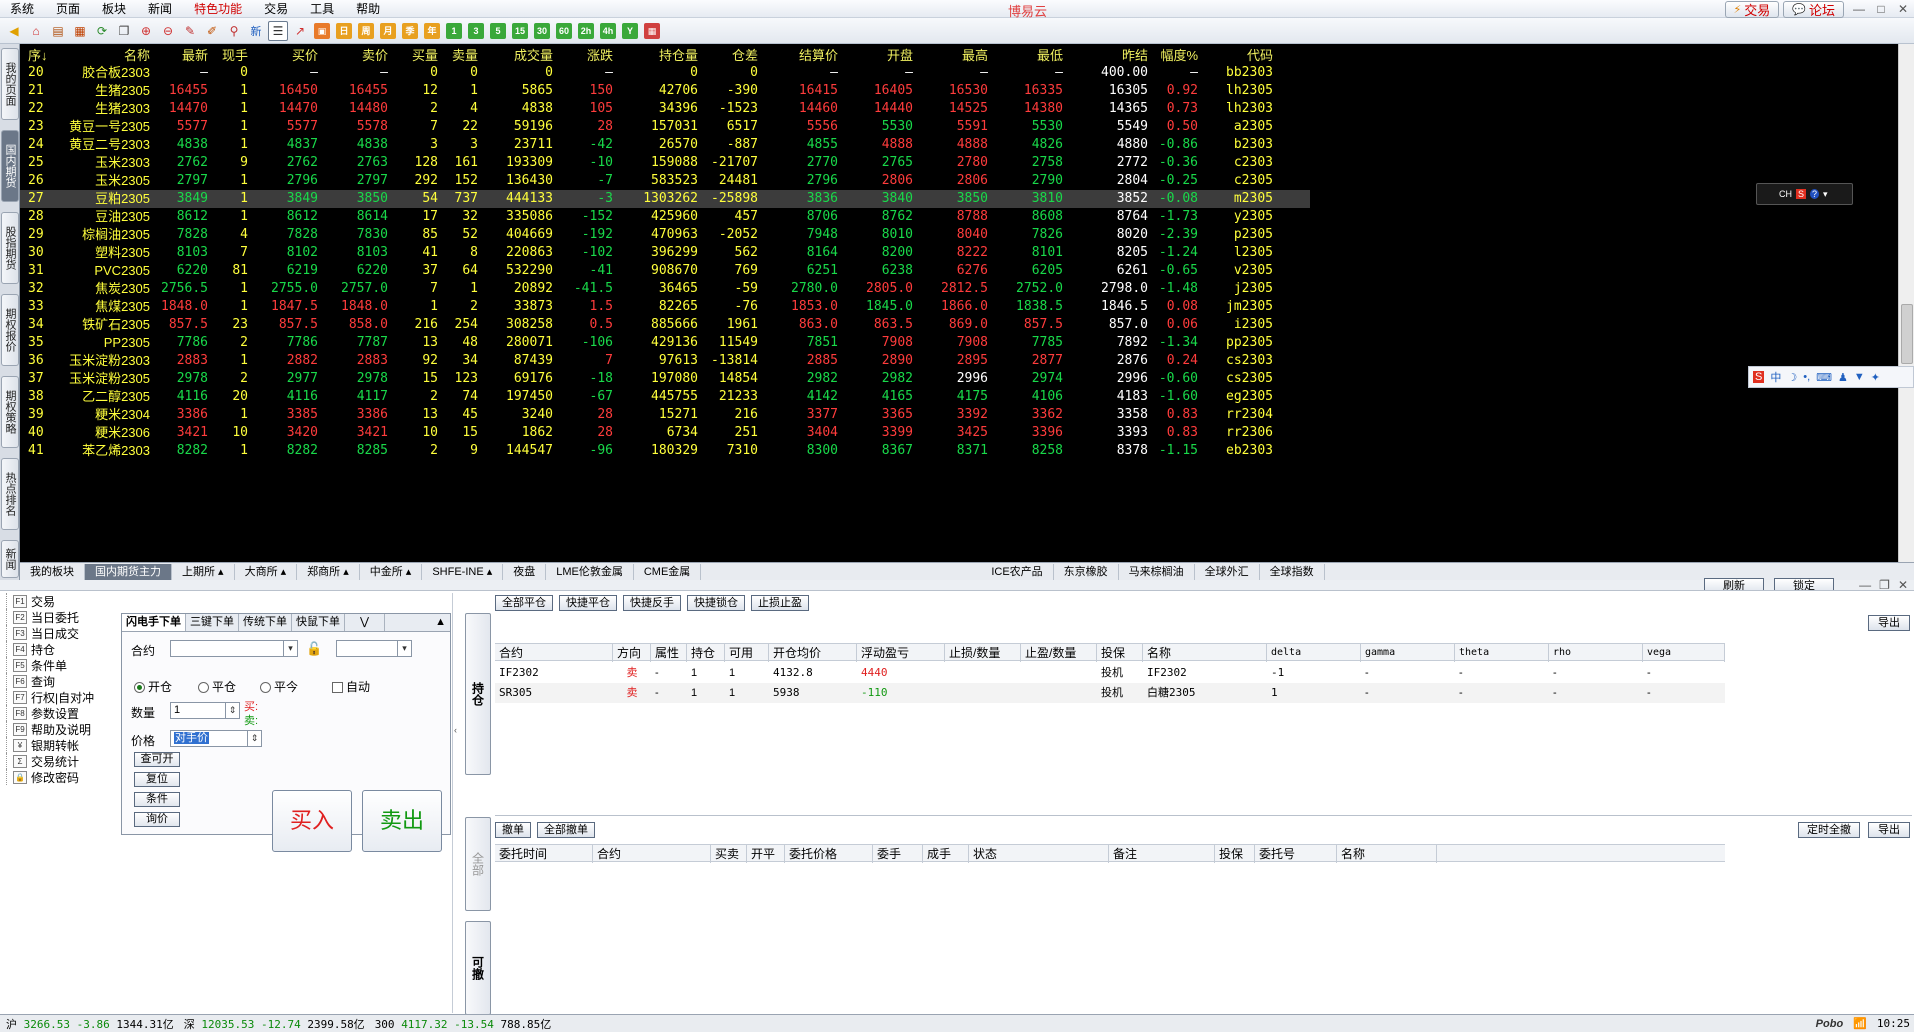 Image resolution: width=1914 pixels, height=1032 pixels. What do you see at coordinates (901, 653) in the screenshot?
I see `position-header-cell: 浮动盈亏` at bounding box center [901, 653].